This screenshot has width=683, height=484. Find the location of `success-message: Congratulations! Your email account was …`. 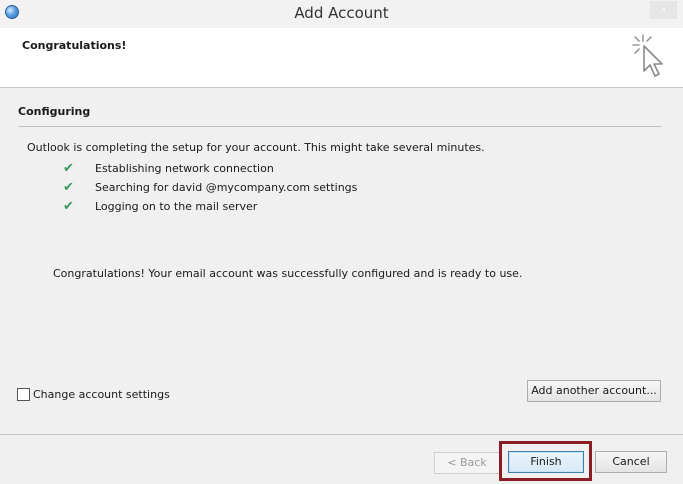

success-message: Congratulations! Your email account was … is located at coordinates (288, 273).